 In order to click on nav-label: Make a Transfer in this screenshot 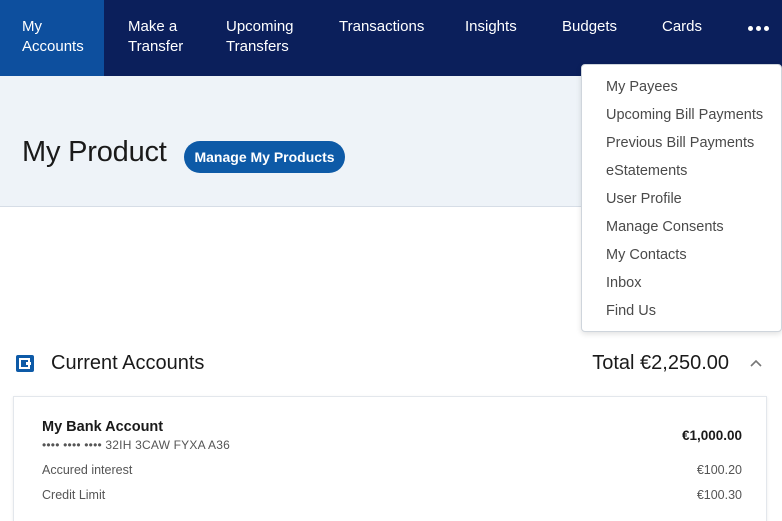, I will do `click(156, 36)`.